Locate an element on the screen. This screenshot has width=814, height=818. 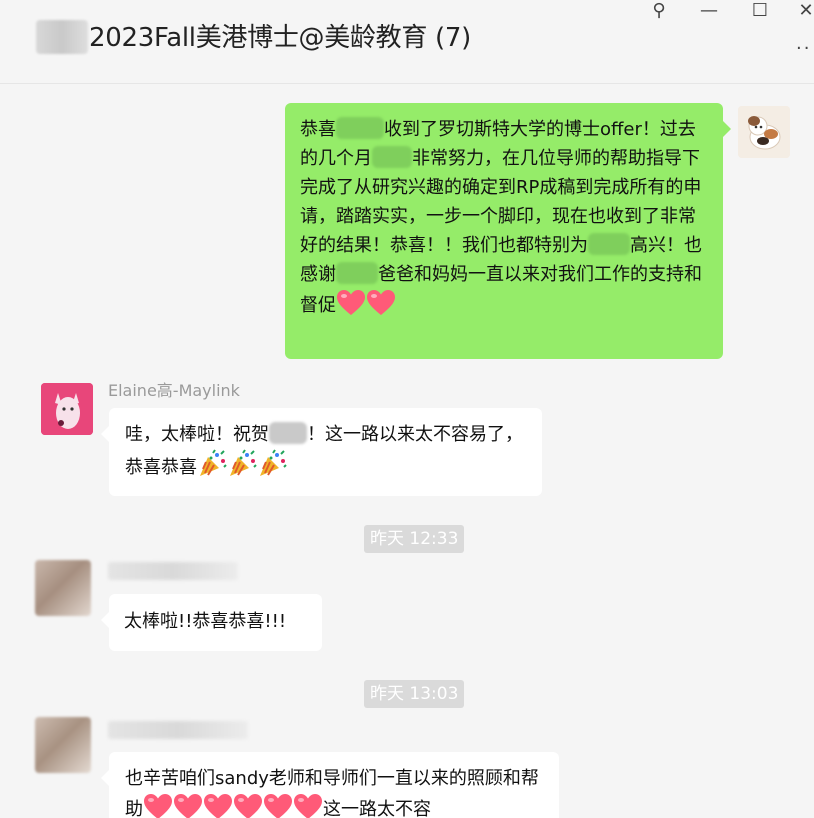
timestamp-label: 昨天 12:33 is located at coordinates (414, 539).